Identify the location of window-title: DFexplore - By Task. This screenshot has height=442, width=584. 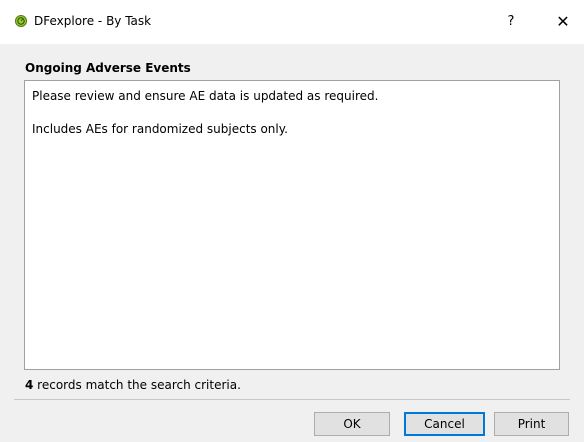
(93, 21).